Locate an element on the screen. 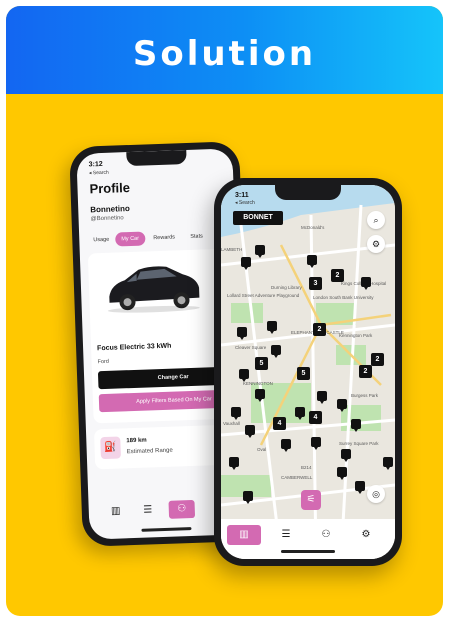  map-label: Durning Library is located at coordinates (286, 287).